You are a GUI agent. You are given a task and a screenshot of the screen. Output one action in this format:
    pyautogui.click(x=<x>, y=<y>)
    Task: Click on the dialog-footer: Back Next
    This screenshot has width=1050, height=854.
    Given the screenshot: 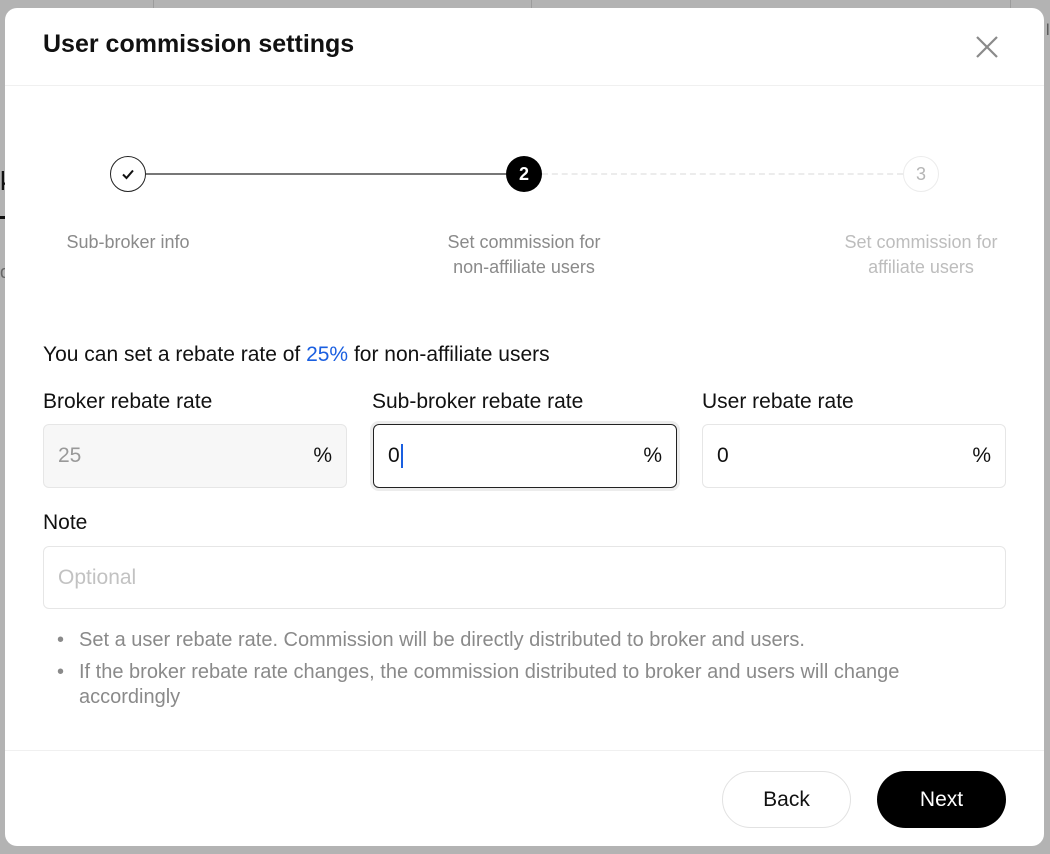 What is the action you would take?
    pyautogui.click(x=524, y=798)
    